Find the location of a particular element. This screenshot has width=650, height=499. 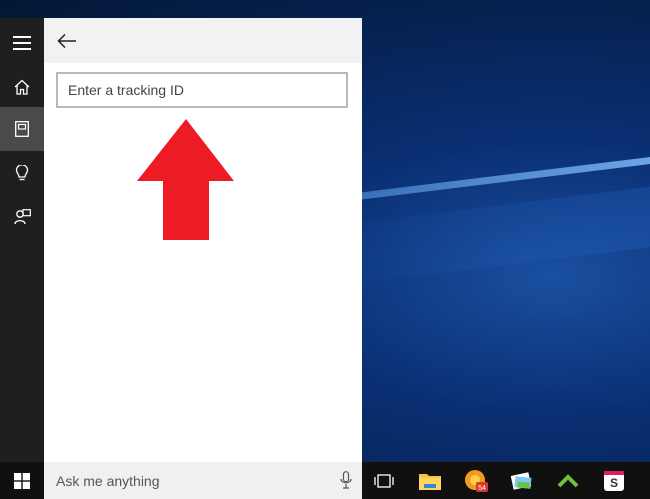

reminders-button is located at coordinates (22, 173).